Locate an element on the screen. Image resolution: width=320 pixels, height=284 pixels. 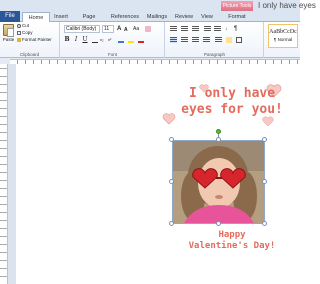
tab-review: Review is located at coordinates (184, 17).